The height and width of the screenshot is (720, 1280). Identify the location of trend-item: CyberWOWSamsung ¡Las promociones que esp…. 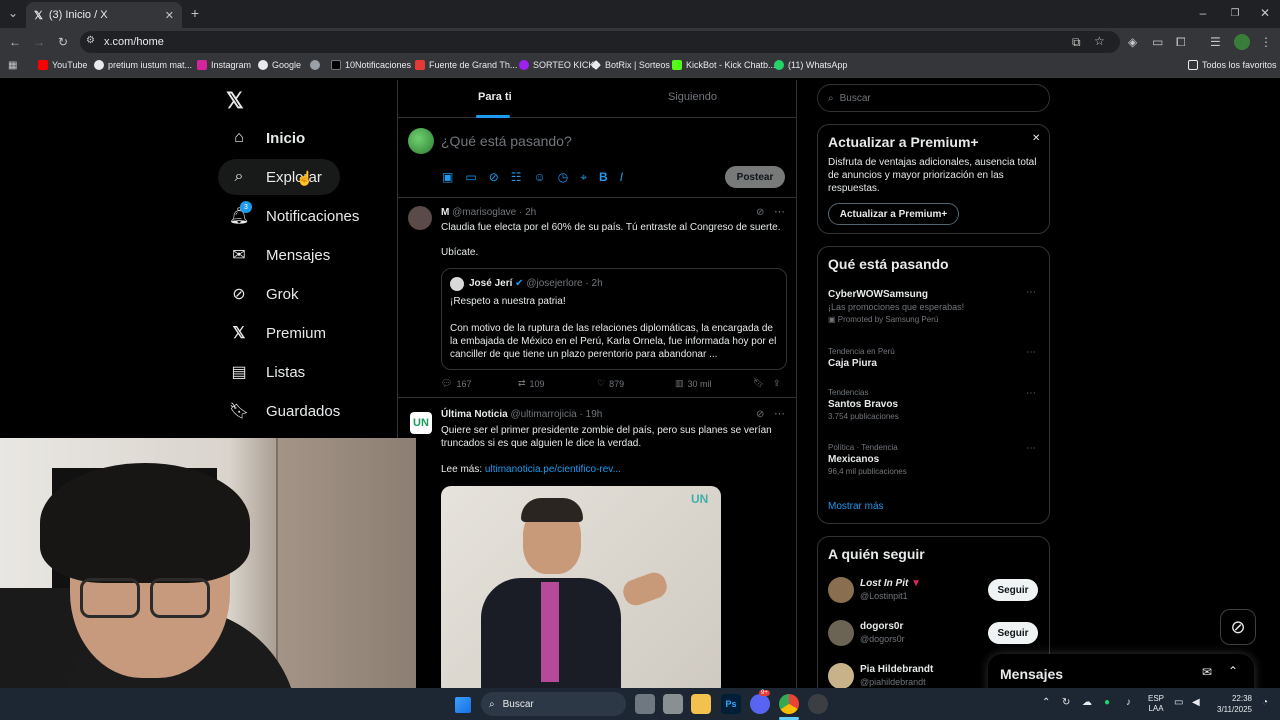
(934, 306).